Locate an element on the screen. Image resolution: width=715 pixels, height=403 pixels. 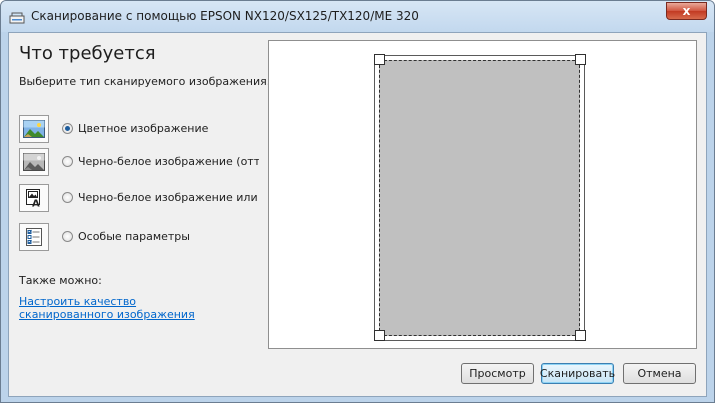
instruction-text: Выберите тип сканируемого изображения. is located at coordinates (145, 81).